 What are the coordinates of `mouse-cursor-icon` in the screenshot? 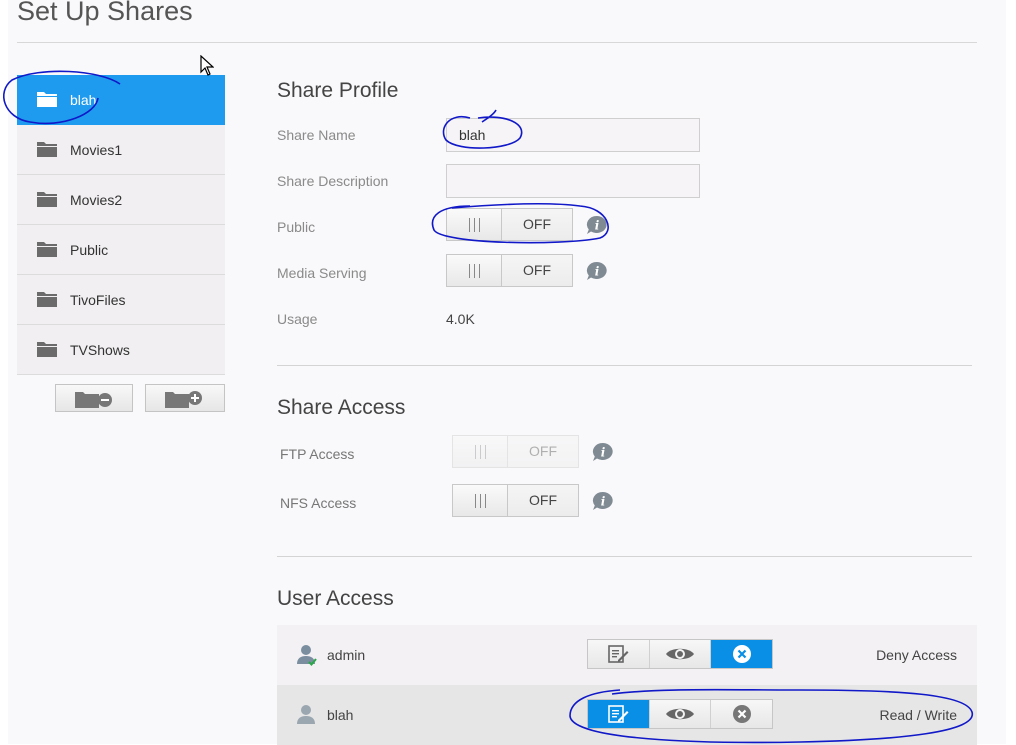 It's located at (207, 65).